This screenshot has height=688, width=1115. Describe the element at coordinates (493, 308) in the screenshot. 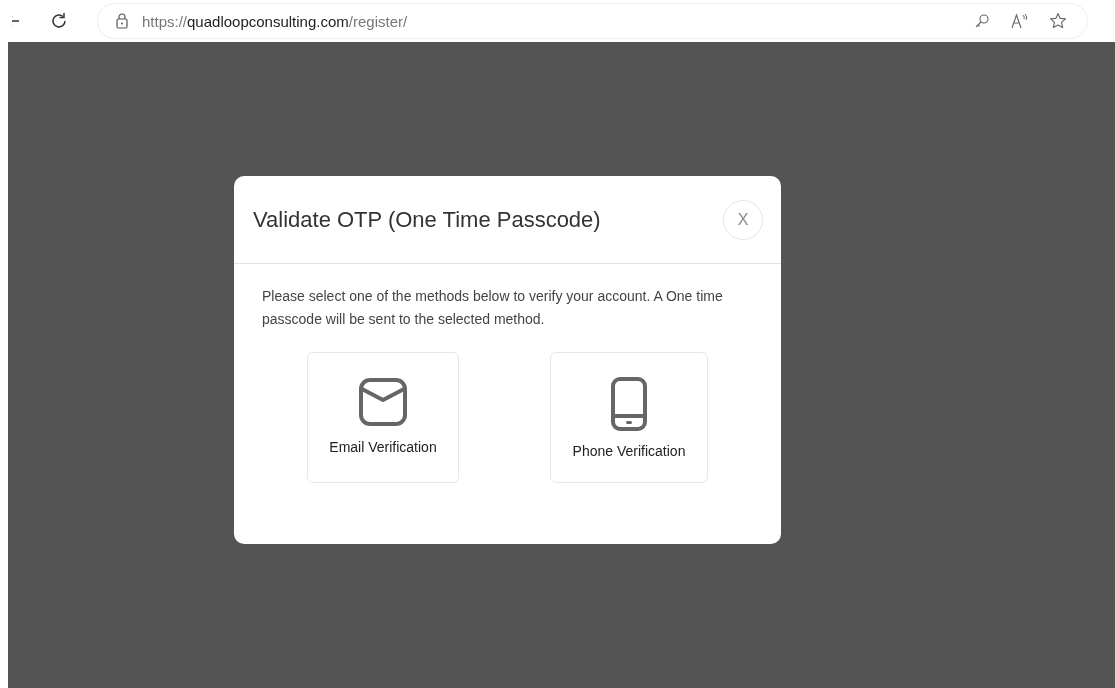

I see `instruction-text: Please select one of the methods below to verify your account. A One time passcode will be sent to the selected method.` at that location.